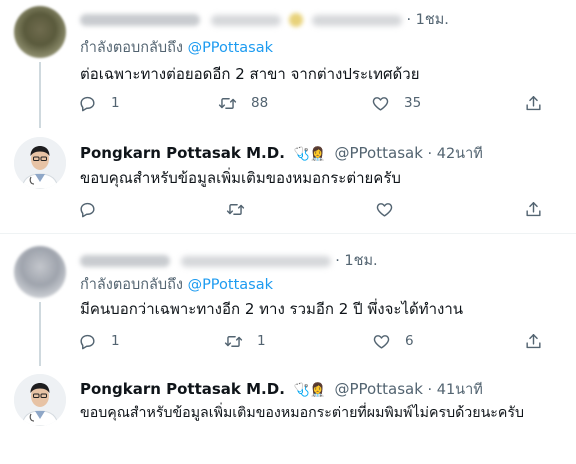 The image size is (576, 464). What do you see at coordinates (413, 103) in the screenshot?
I see `like-count: 35` at bounding box center [413, 103].